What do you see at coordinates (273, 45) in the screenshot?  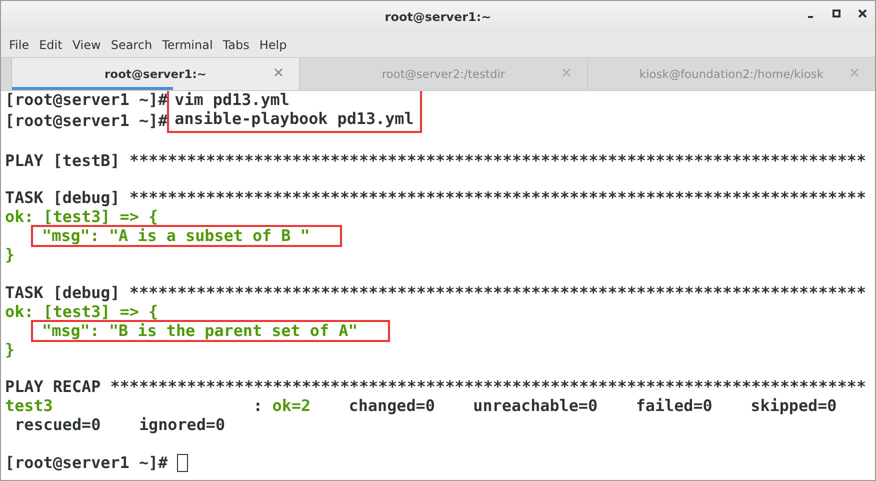 I see `menu-item: Help` at bounding box center [273, 45].